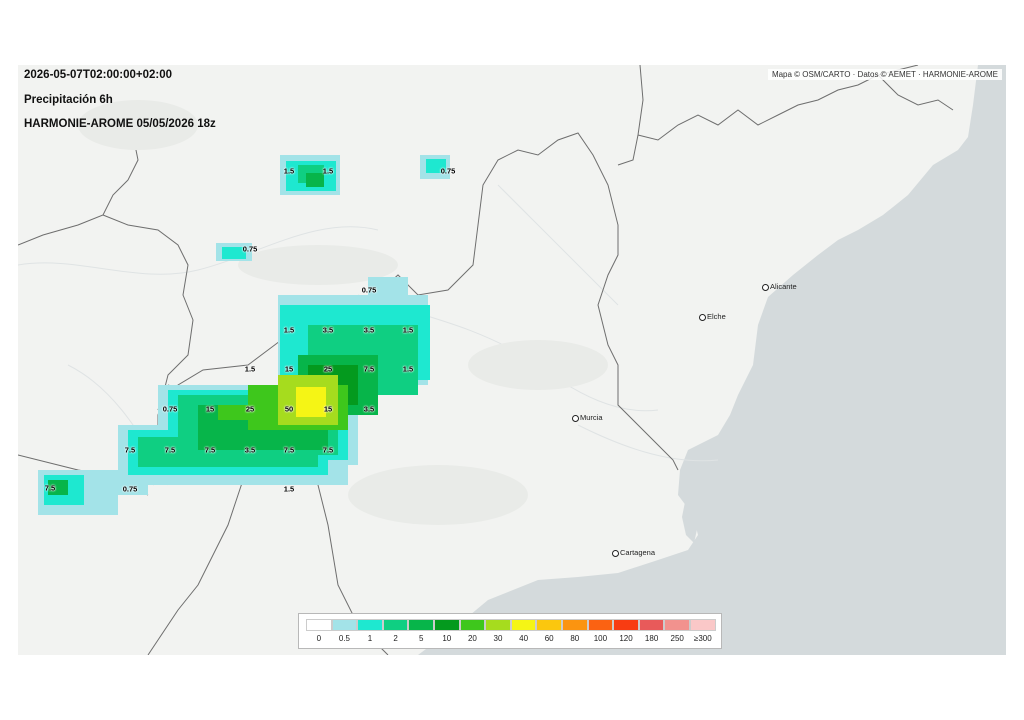  I want to click on city-marker: Murcia, so click(587, 417).